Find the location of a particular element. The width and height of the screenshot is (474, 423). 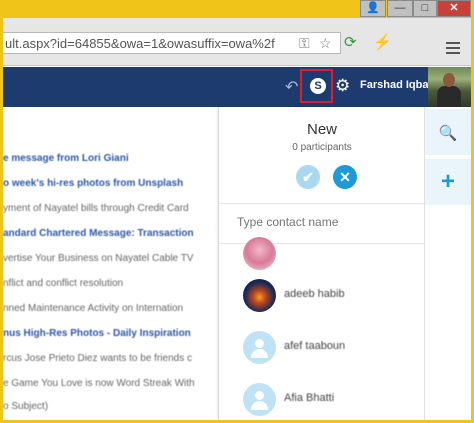

app-header: ↶ S ⚙ Farshad Iqbal is located at coordinates (237, 87).